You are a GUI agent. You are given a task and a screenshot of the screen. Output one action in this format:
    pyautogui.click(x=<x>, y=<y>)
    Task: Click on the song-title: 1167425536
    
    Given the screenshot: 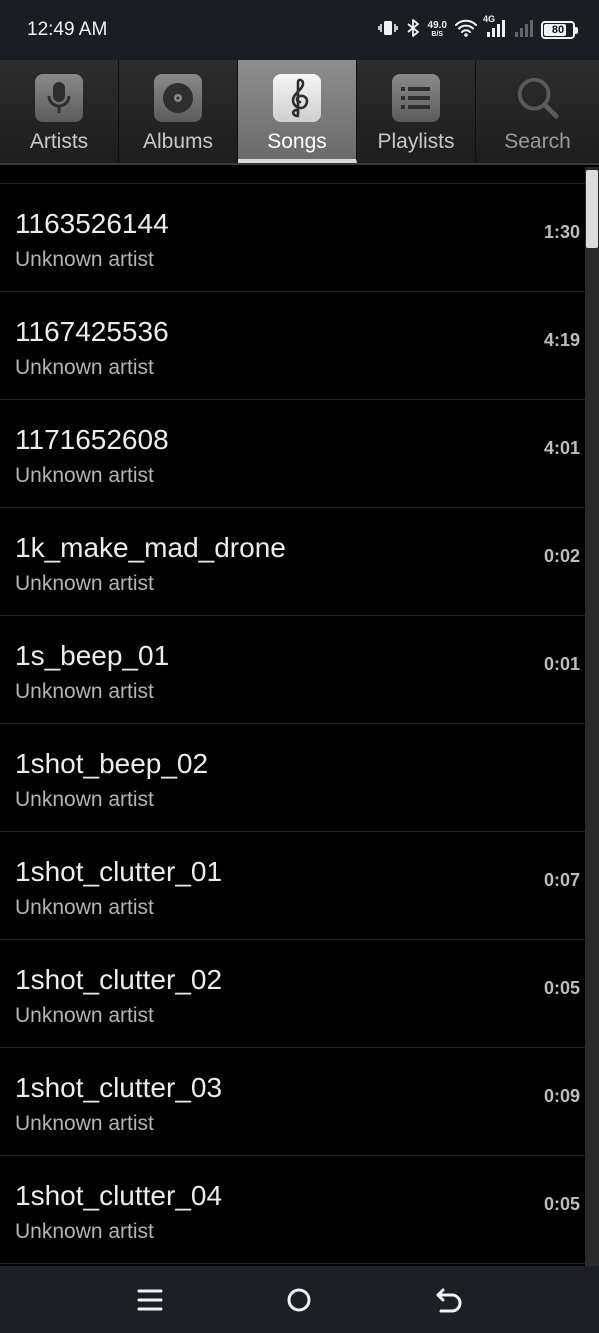 What is the action you would take?
    pyautogui.click(x=92, y=331)
    